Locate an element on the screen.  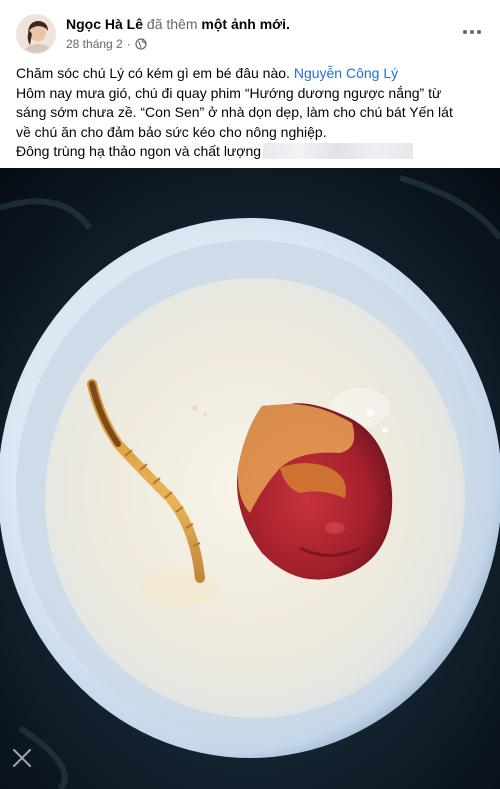
more-options-button is located at coordinates (472, 32).